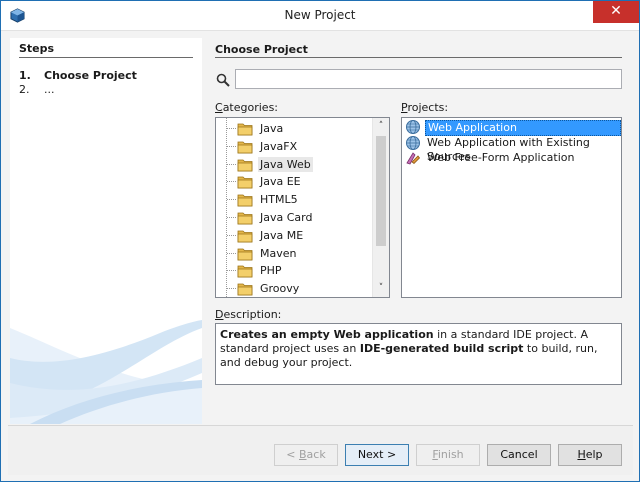  Describe the element at coordinates (90, 75) in the screenshot. I see `step-label: Choose Project` at that location.